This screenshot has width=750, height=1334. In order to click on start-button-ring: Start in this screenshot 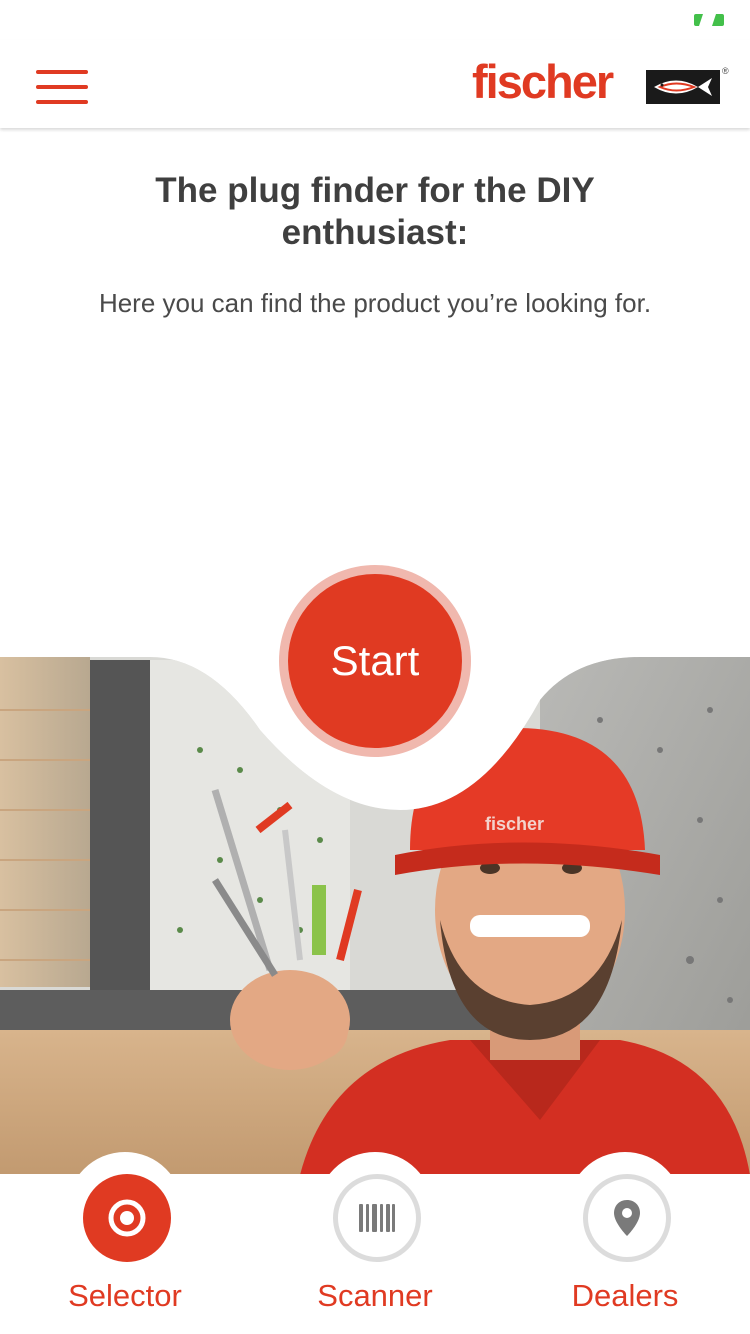, I will do `click(375, 661)`.